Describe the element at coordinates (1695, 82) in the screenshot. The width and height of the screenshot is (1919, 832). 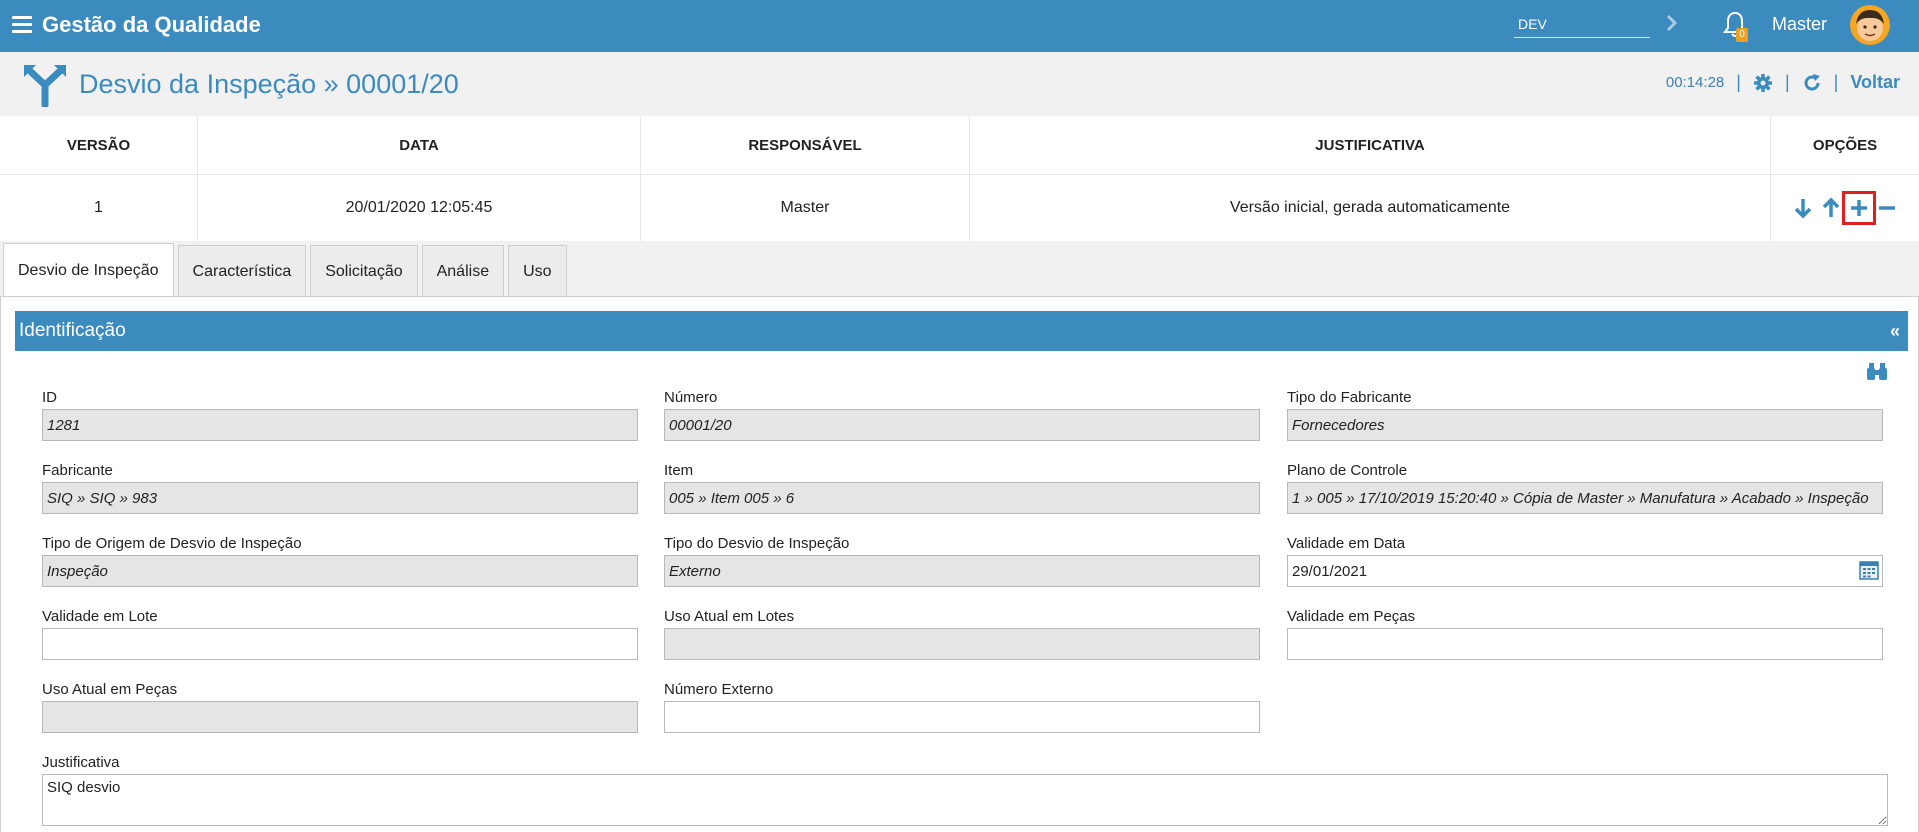
I see `session-timer: 00:14:28` at that location.